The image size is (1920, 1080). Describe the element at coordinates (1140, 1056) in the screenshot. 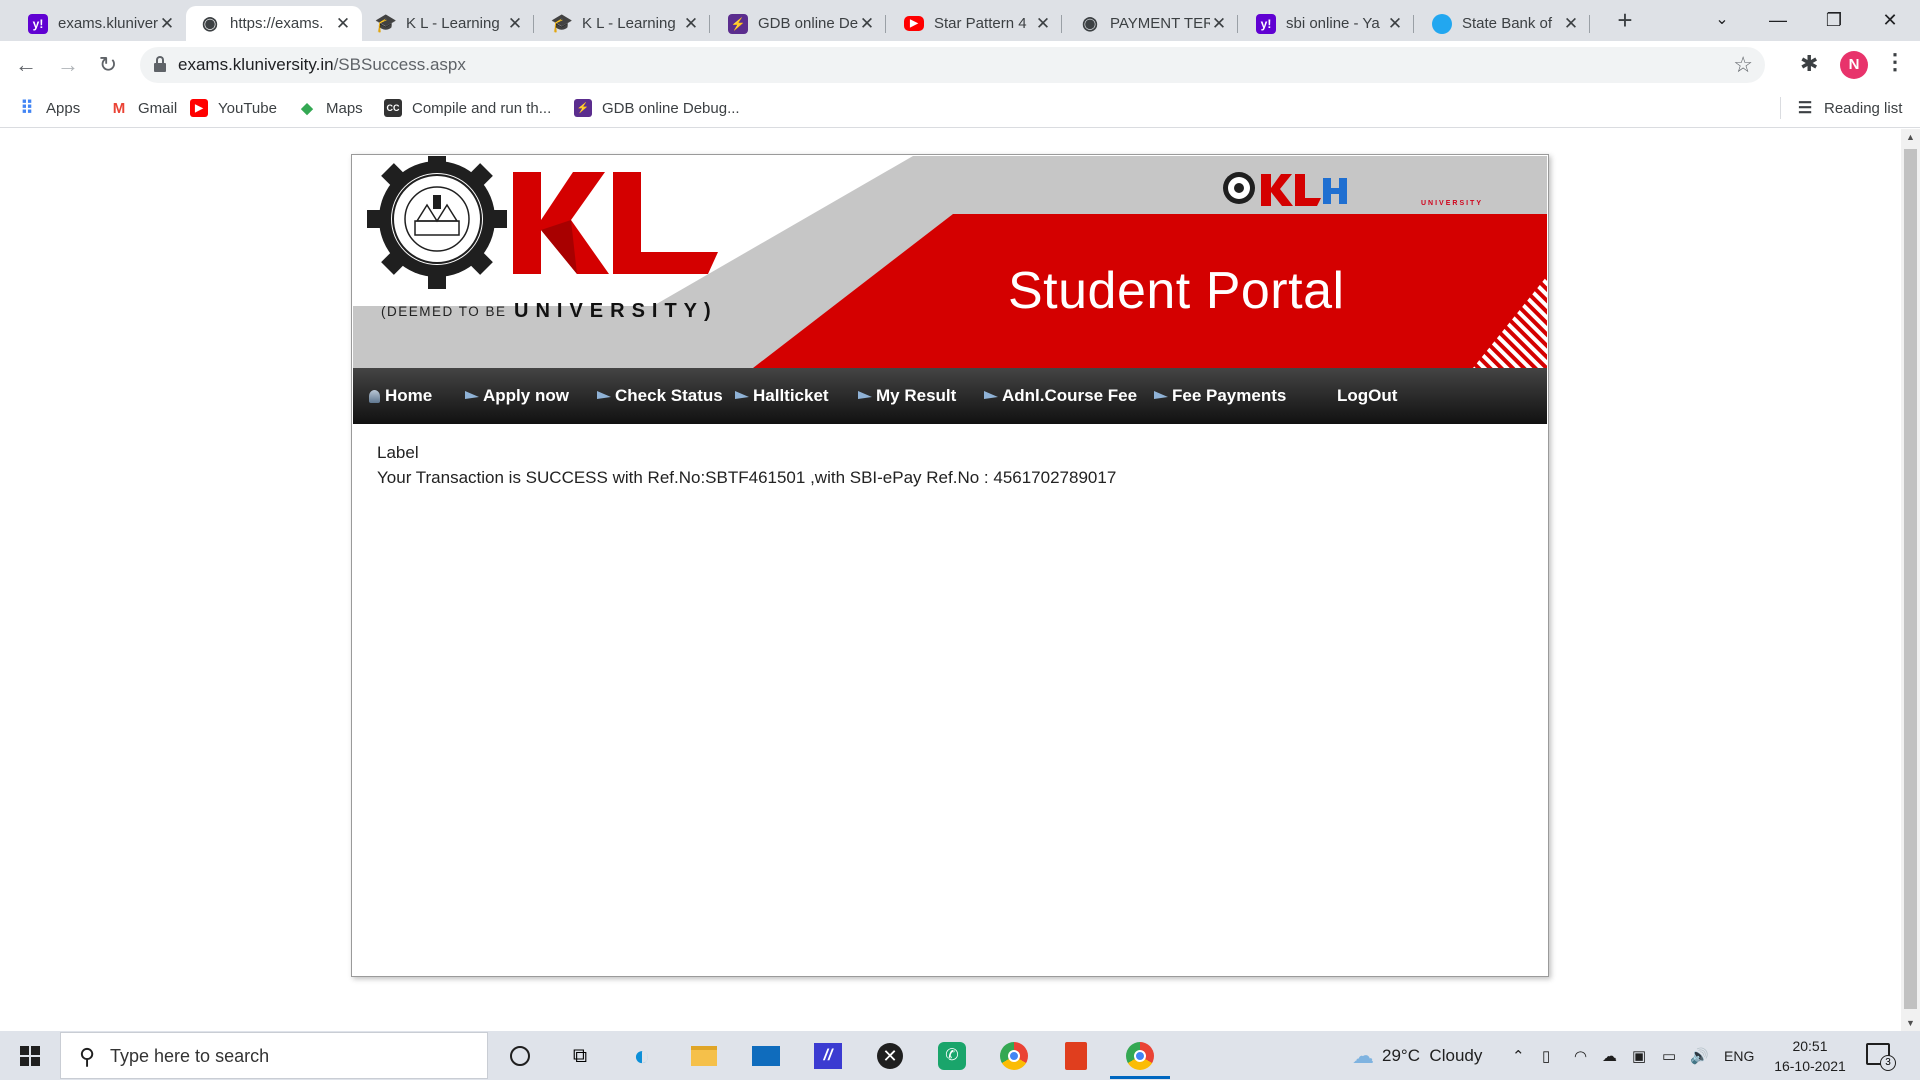

I see `chrome-active-icon` at that location.